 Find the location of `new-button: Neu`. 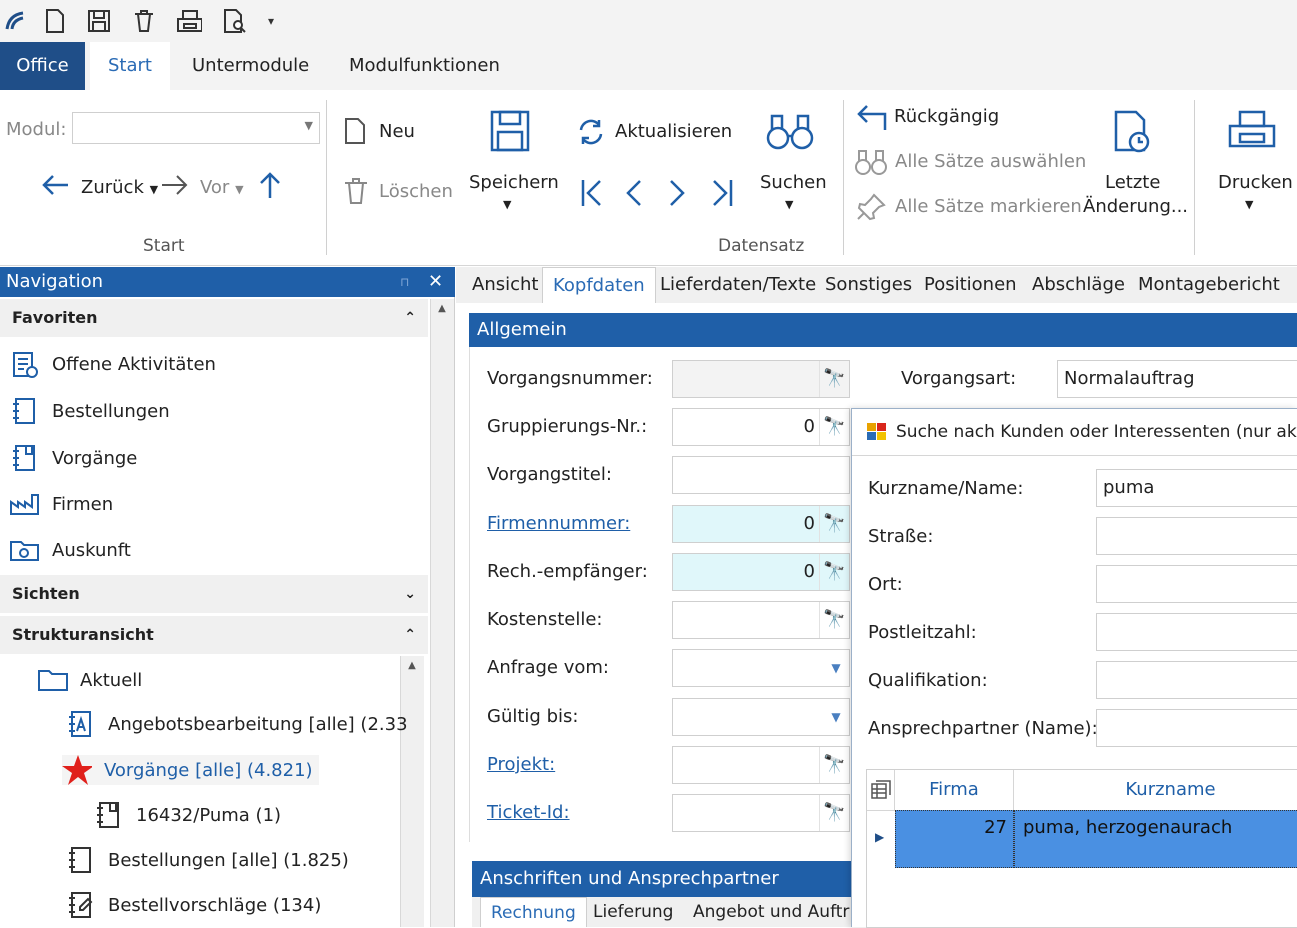

new-button: Neu is located at coordinates (397, 131).